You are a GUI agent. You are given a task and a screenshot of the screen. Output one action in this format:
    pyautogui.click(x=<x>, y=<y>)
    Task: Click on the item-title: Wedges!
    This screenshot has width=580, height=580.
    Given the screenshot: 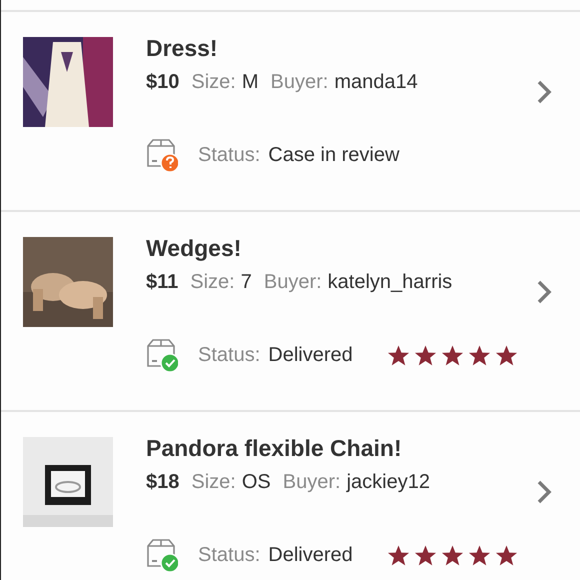 What is the action you would take?
    pyautogui.click(x=194, y=248)
    